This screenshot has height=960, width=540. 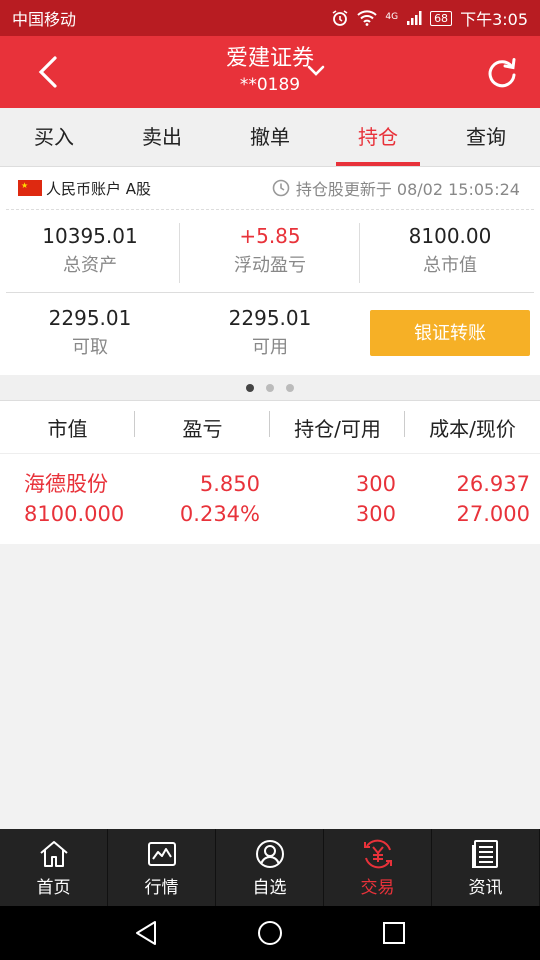 I want to click on total-assets-value: 10395.01, so click(x=90, y=236).